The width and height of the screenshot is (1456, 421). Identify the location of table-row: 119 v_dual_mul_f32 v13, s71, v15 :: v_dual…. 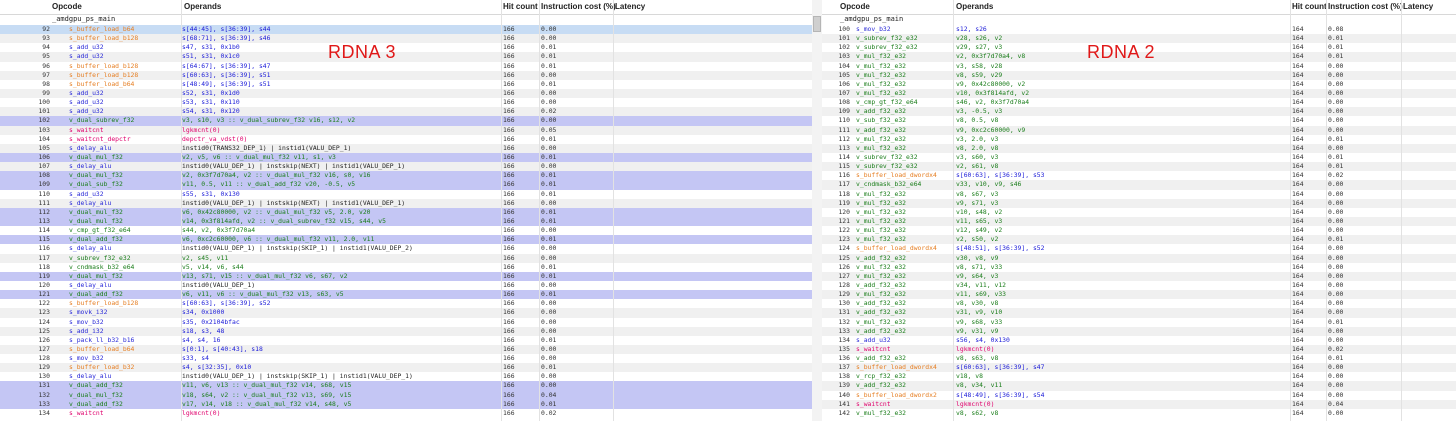
(406, 276).